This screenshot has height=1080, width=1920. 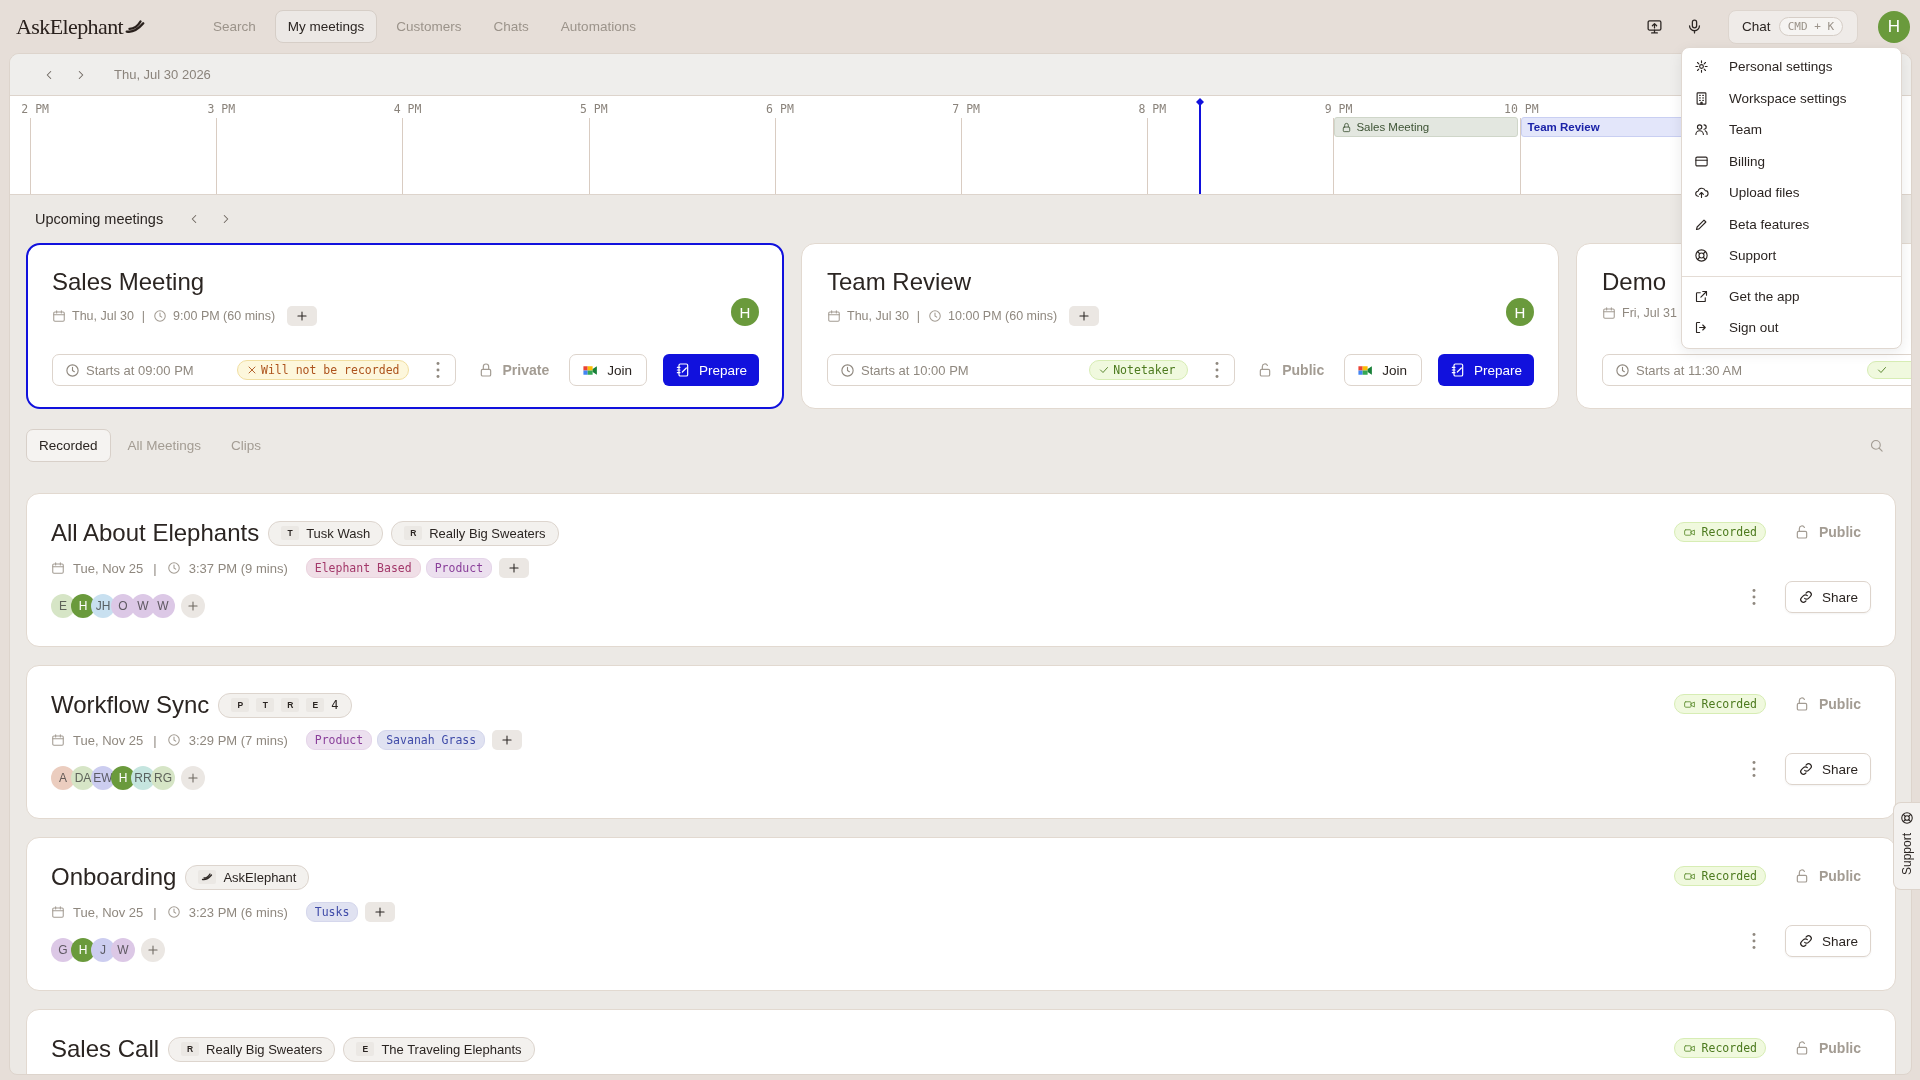 I want to click on shortcut-hint: CMD + K, so click(x=1810, y=26).